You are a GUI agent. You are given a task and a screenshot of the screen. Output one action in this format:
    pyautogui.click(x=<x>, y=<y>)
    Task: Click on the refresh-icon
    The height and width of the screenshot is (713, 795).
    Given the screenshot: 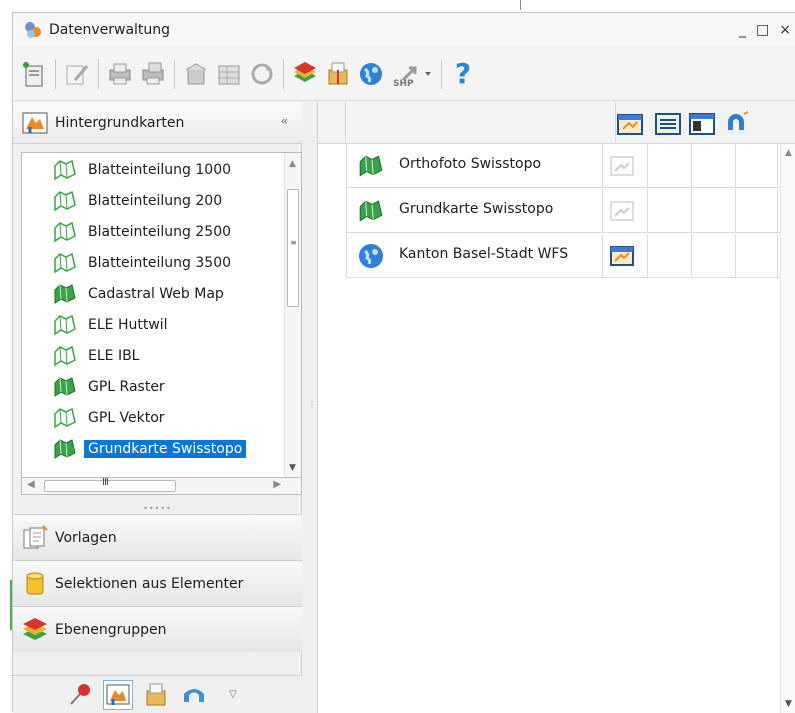 What is the action you would take?
    pyautogui.click(x=262, y=73)
    